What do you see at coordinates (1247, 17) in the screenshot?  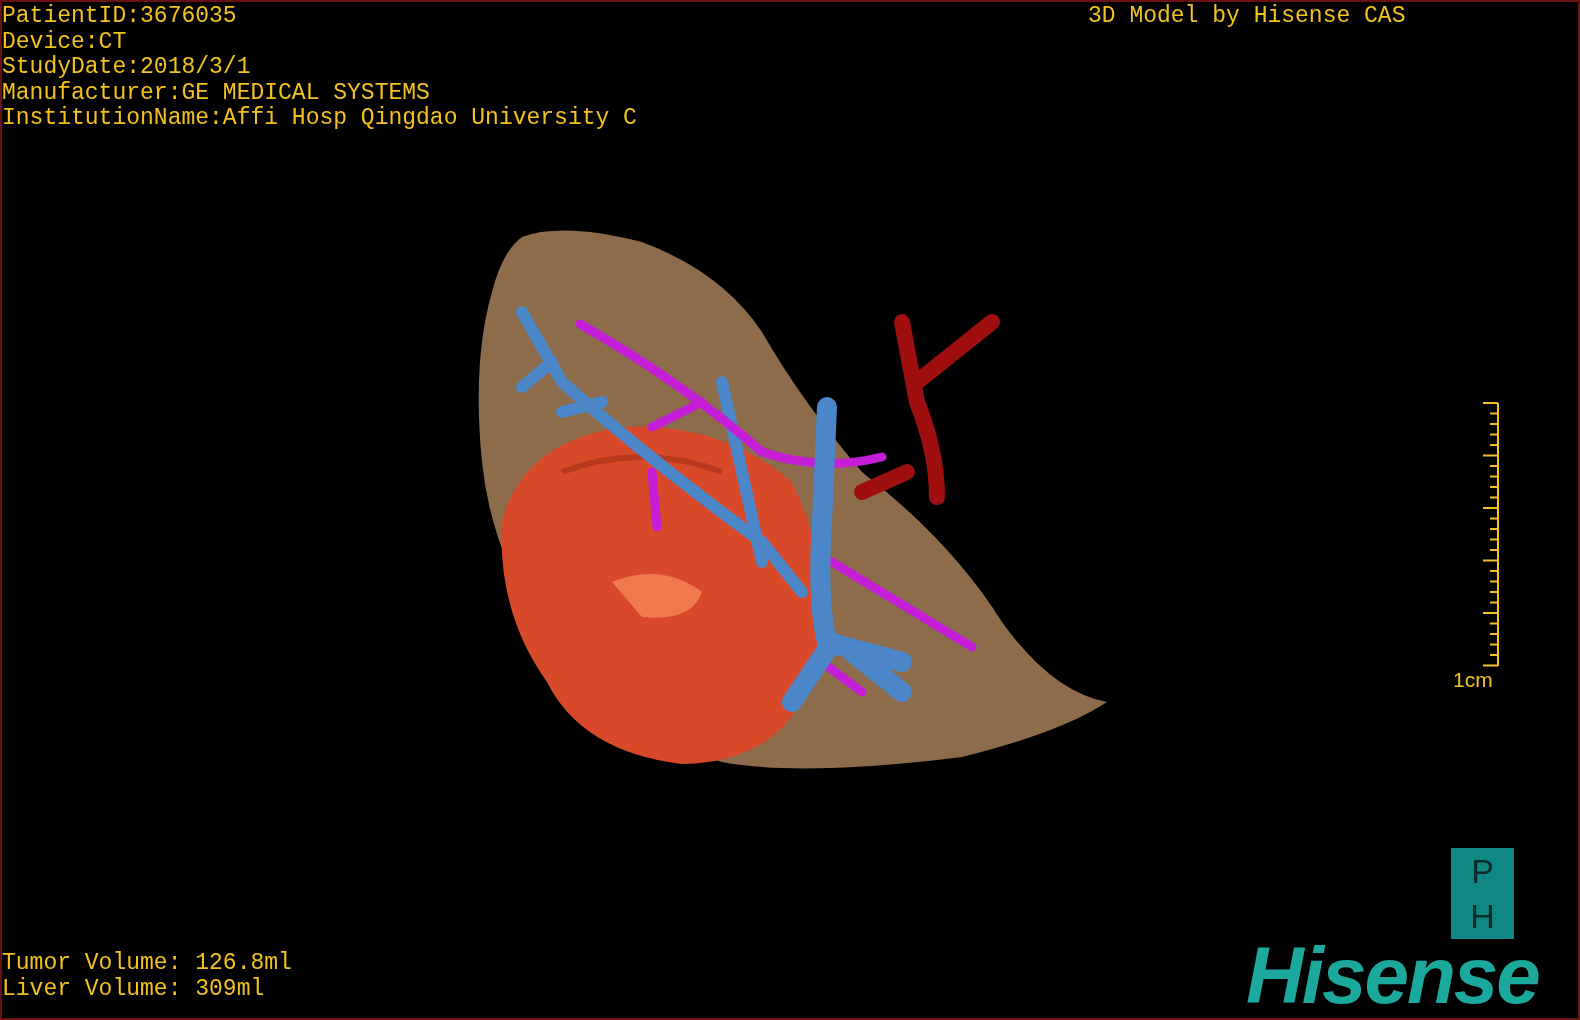 I see `model-title: 3D Model by Hisense CAS` at bounding box center [1247, 17].